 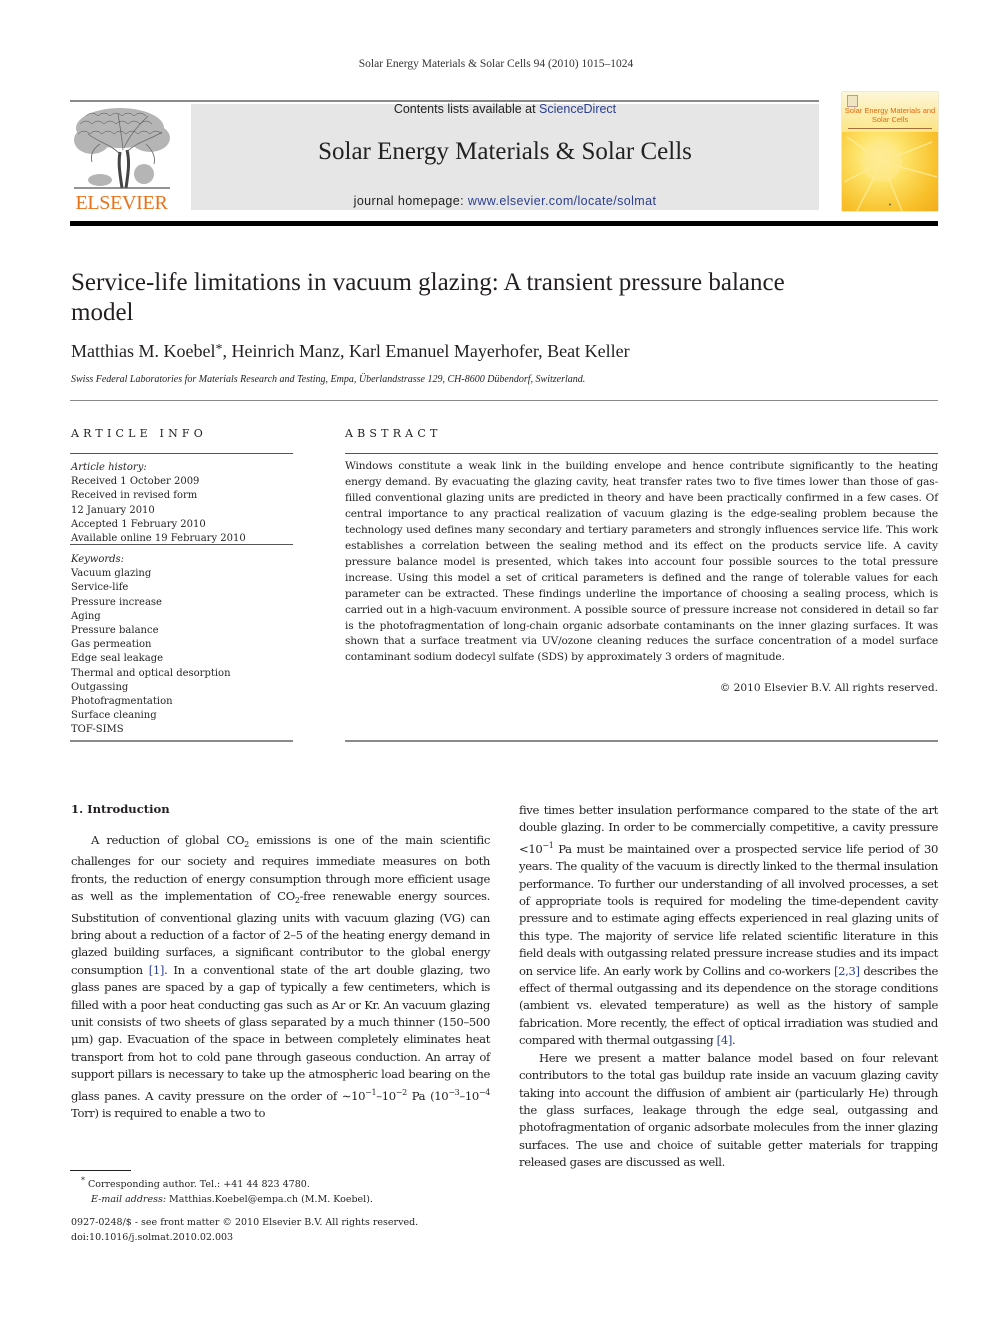 I want to click on homepage-prefix: journal homepage:, so click(x=410, y=201).